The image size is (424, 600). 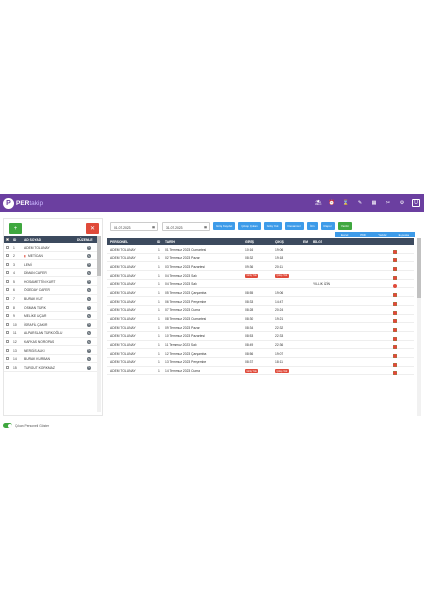 What do you see at coordinates (50, 324) in the screenshot?
I see `list-item: 10 İSRAFİL ÇAKIR ✎` at bounding box center [50, 324].